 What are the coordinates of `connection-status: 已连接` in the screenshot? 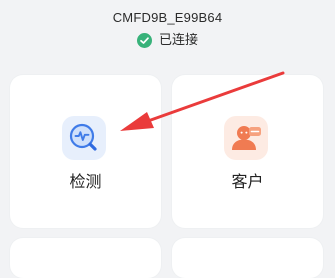 It's located at (167, 40).